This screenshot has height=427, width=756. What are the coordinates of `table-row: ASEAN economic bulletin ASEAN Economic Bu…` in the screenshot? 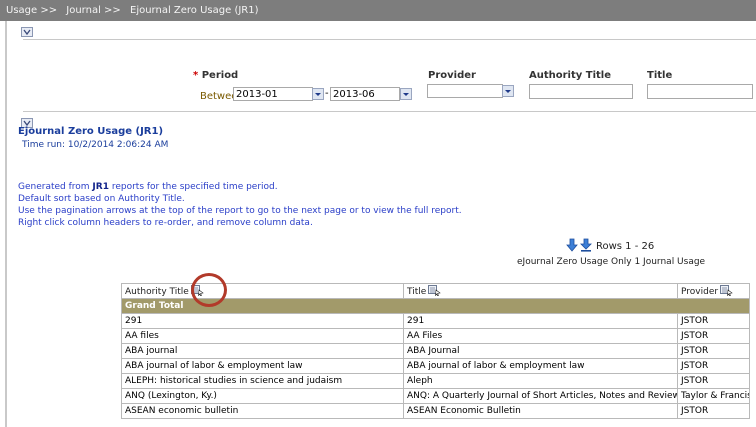 It's located at (435, 411).